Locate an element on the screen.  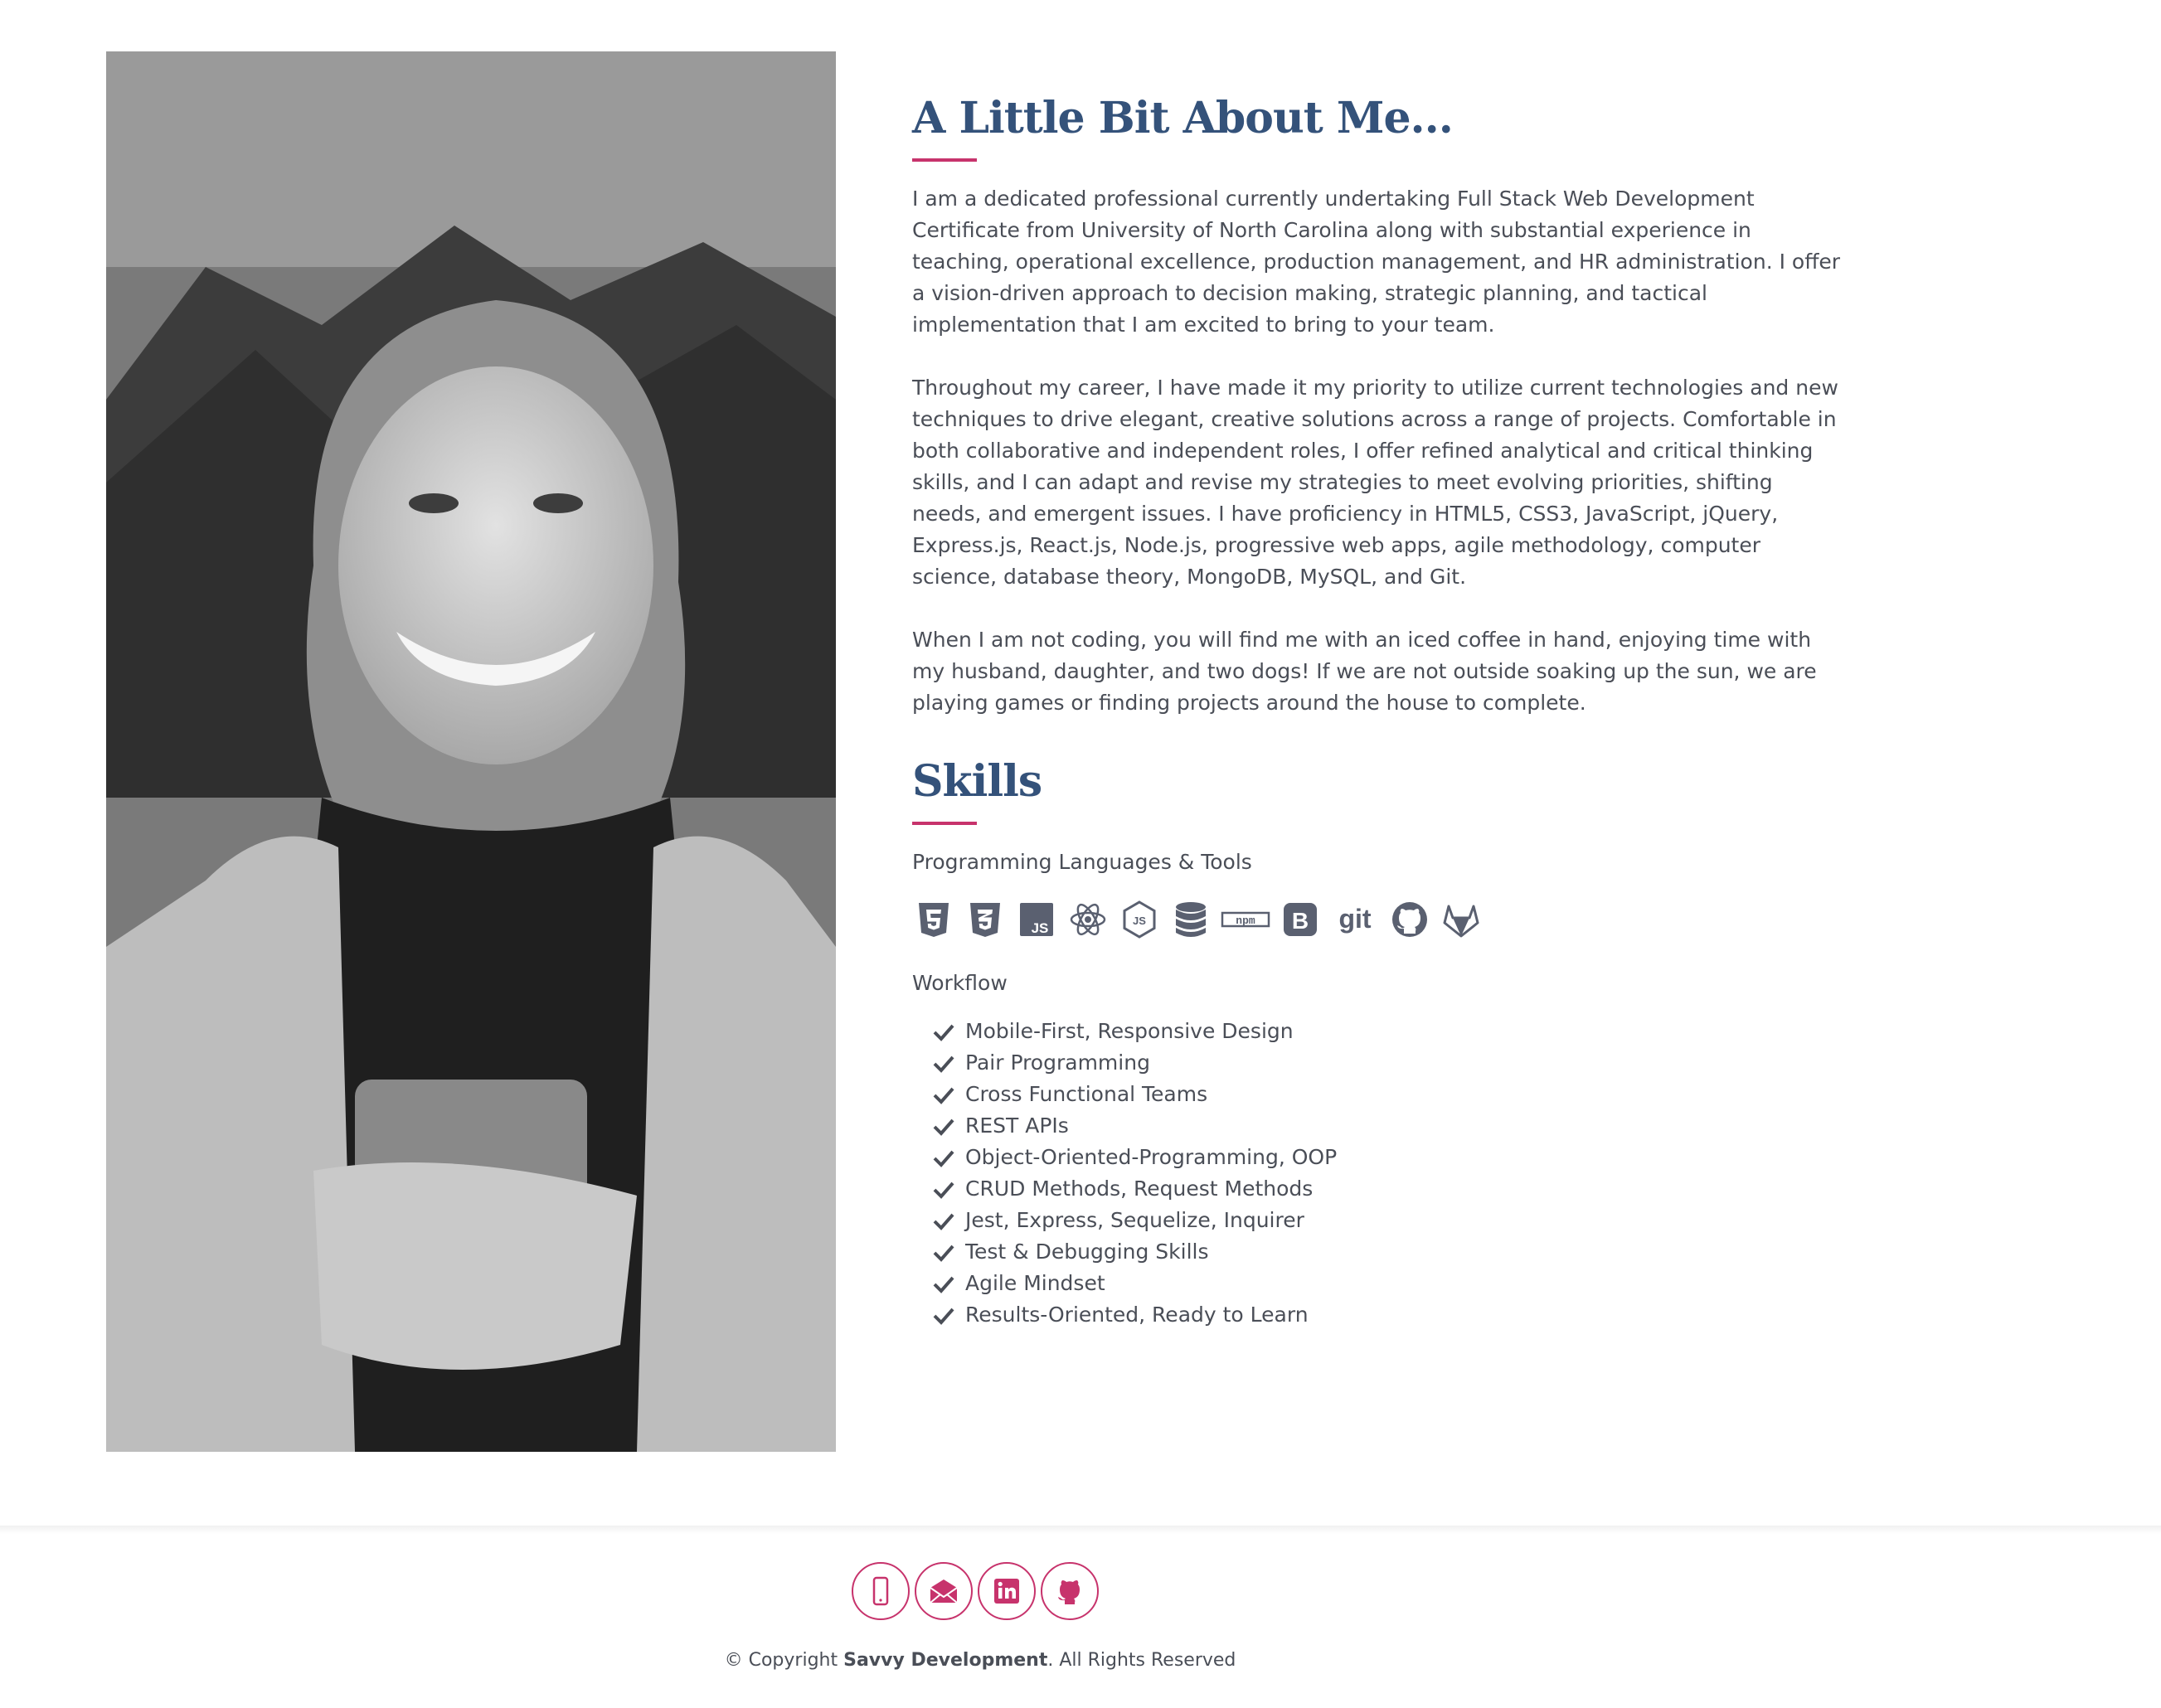
list-item: Agile Mindset is located at coordinates (1386, 1283).